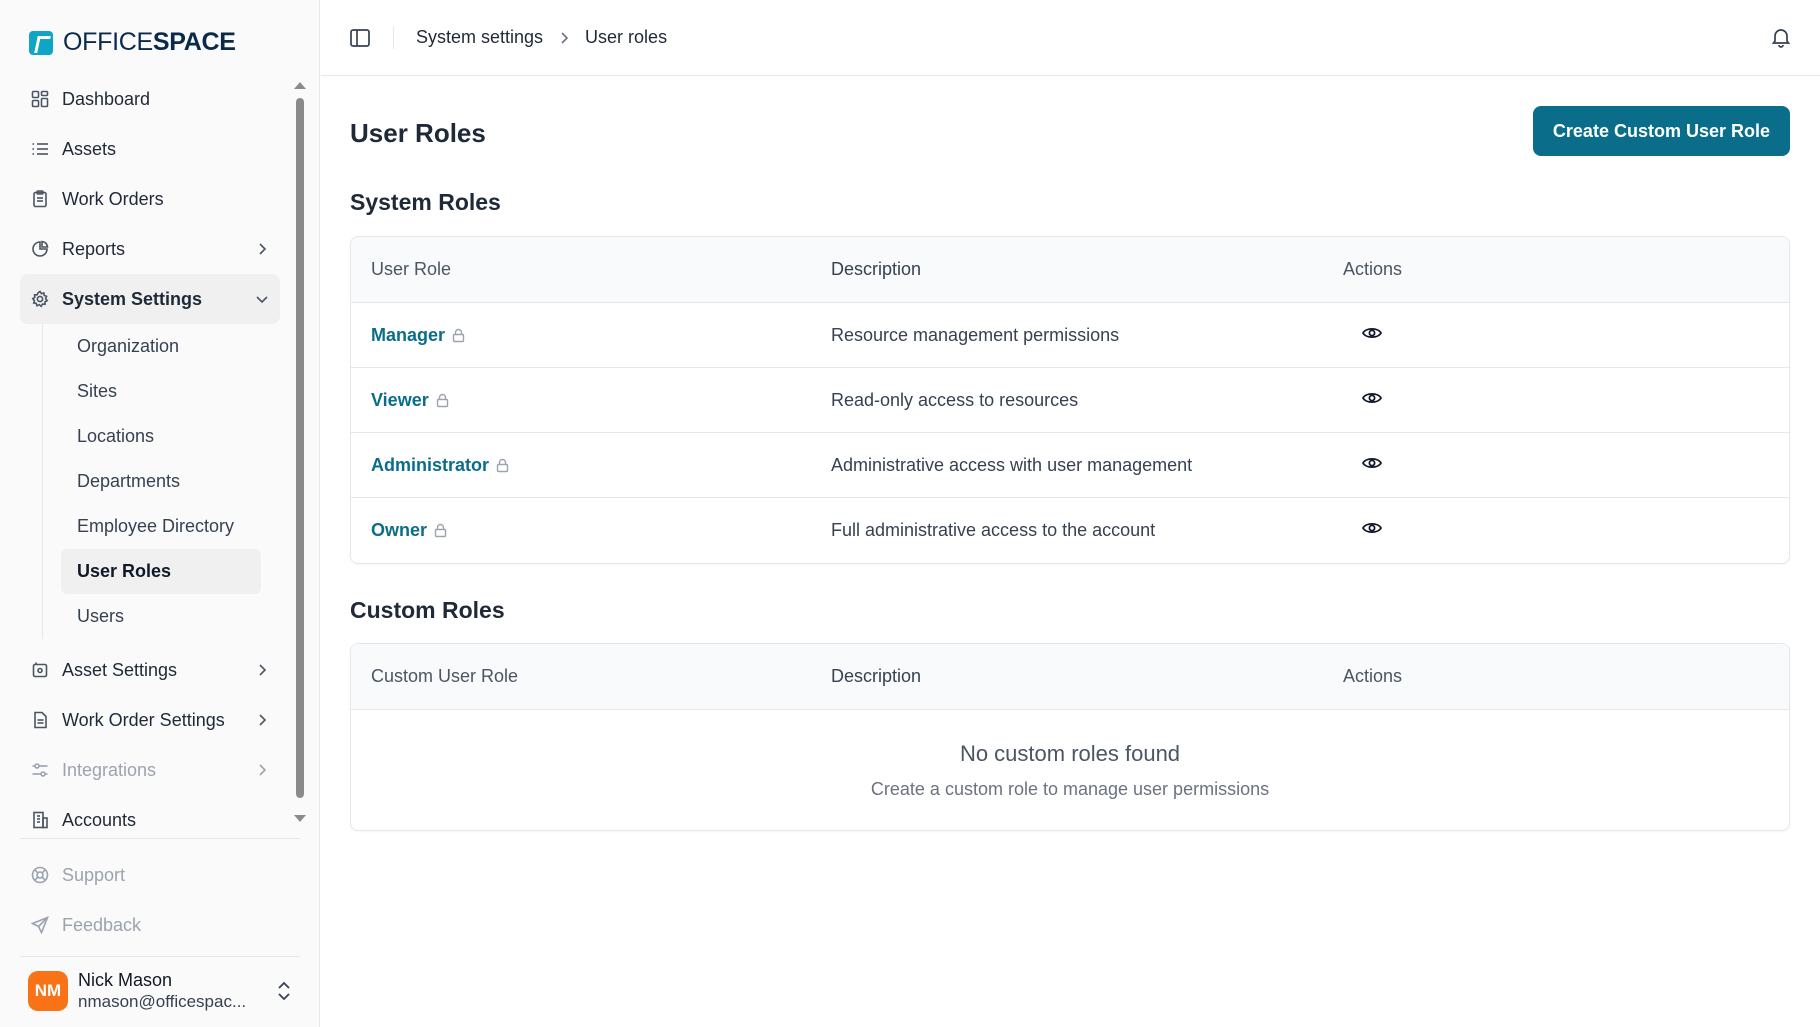  What do you see at coordinates (1661, 131) in the screenshot?
I see `create-custom-user-role-button: Create Custom User Role` at bounding box center [1661, 131].